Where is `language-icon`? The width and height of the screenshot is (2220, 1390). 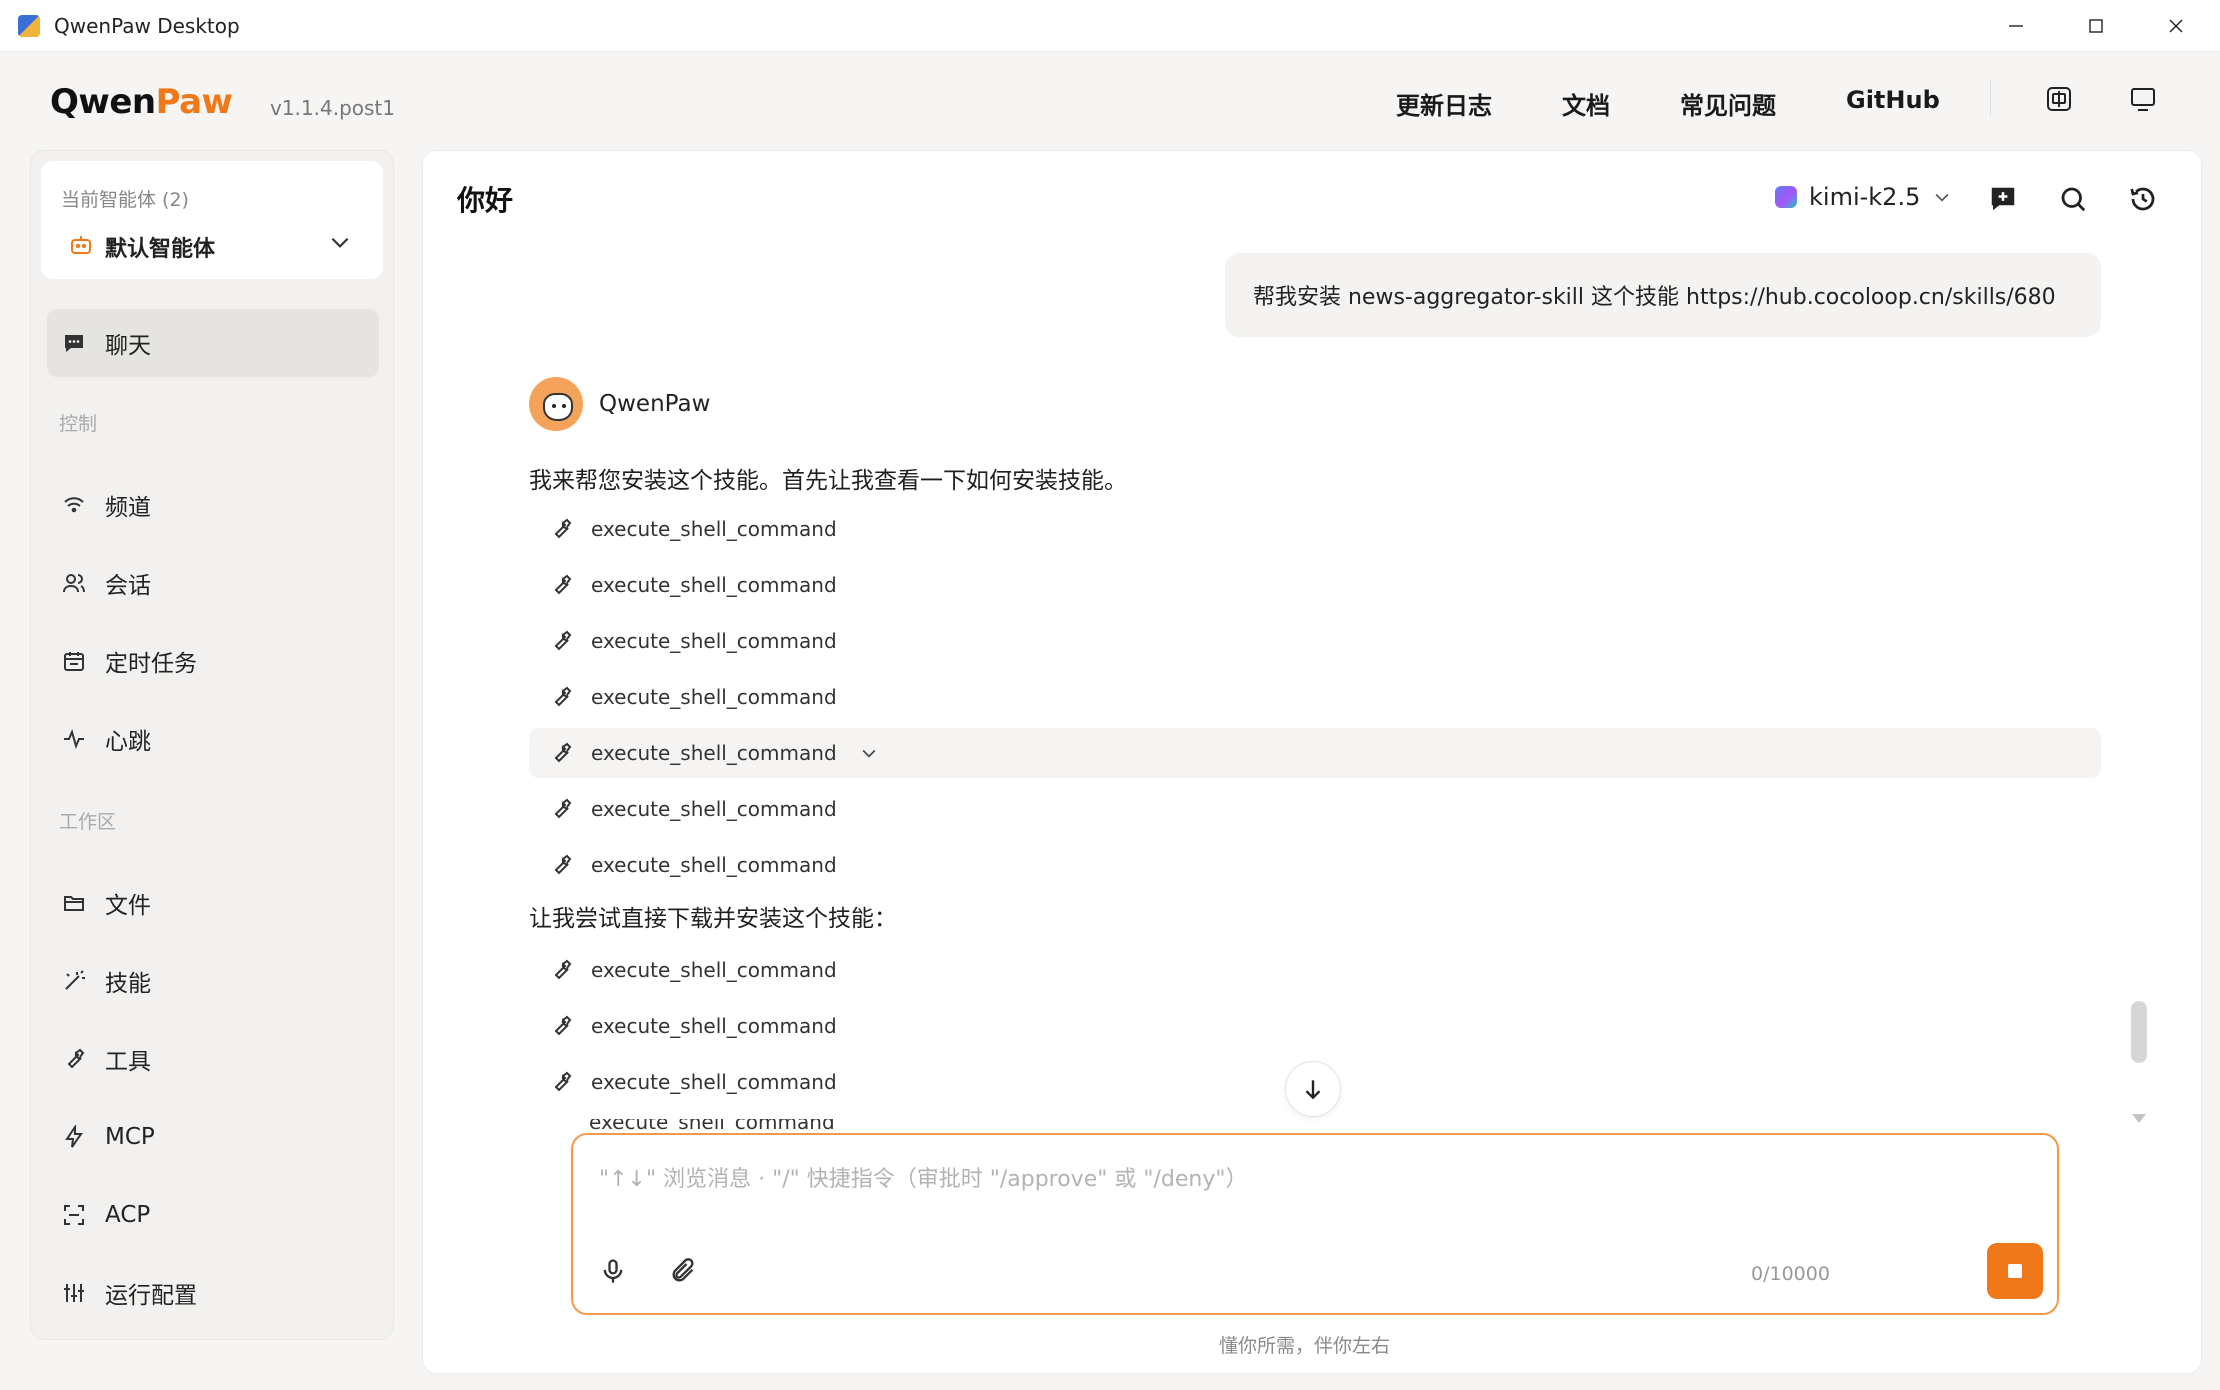
language-icon is located at coordinates (2059, 99).